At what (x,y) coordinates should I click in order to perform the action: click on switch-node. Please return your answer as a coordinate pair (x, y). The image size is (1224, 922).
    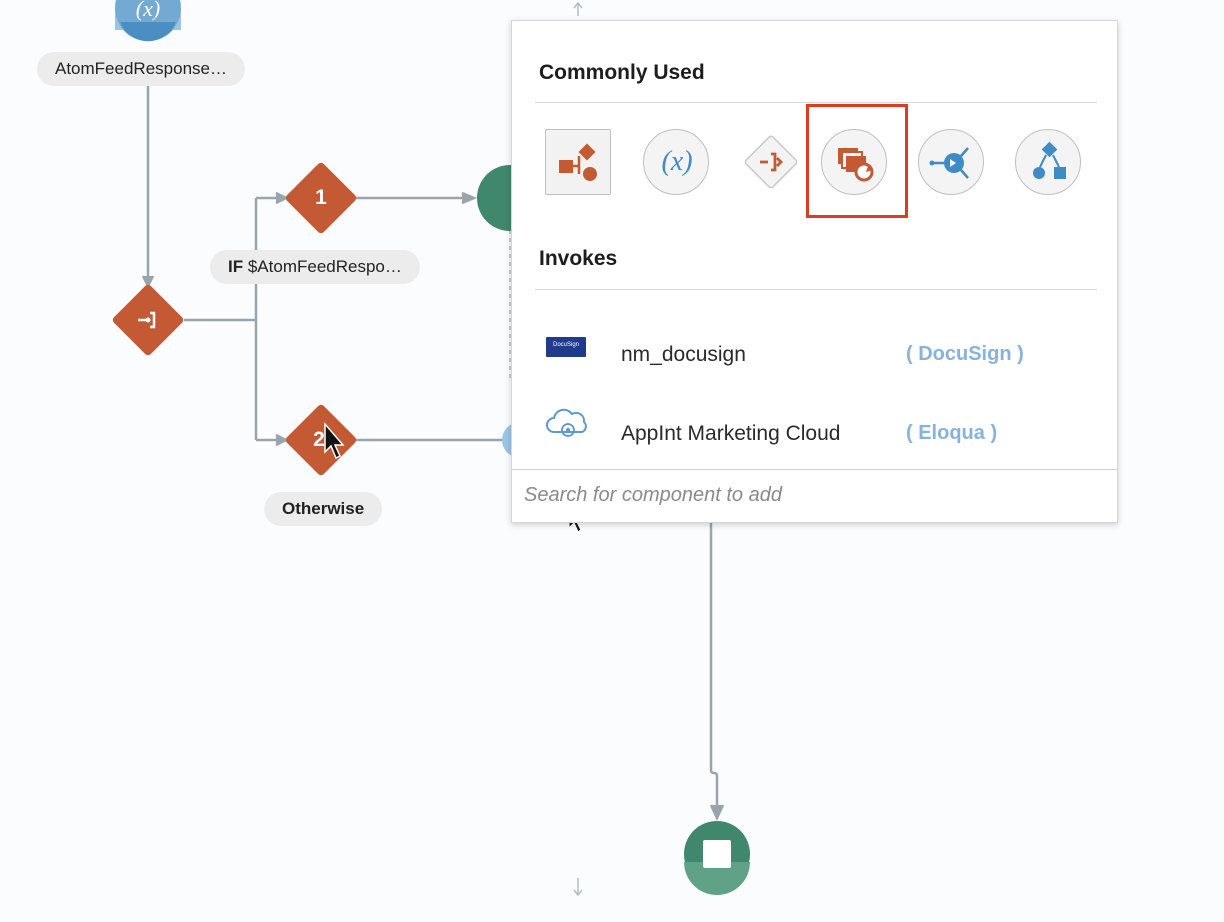
    Looking at the image, I should click on (148, 320).